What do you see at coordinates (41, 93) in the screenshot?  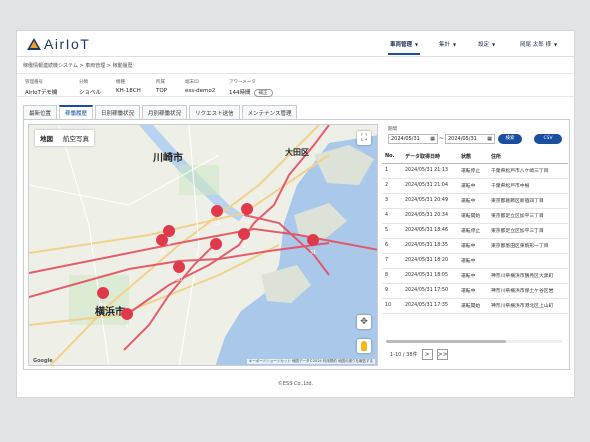 I see `field-value: AirIoTデモ機` at bounding box center [41, 93].